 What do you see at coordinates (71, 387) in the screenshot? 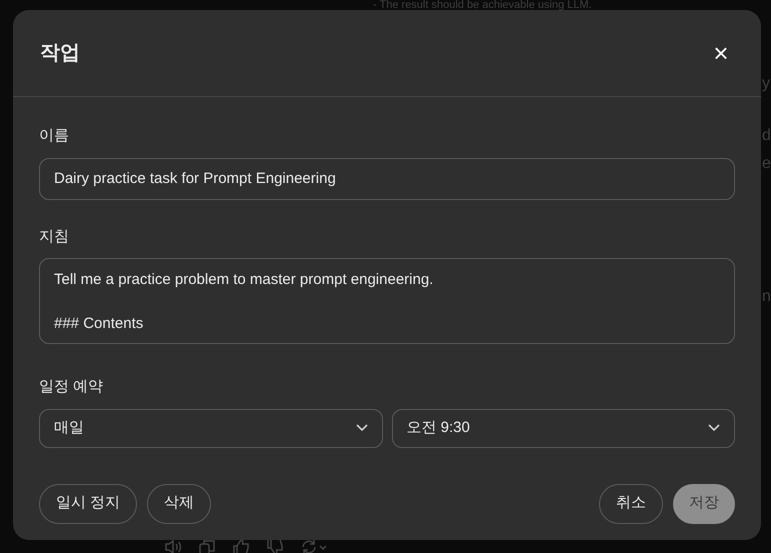
I see `field-label: 일정 예약` at bounding box center [71, 387].